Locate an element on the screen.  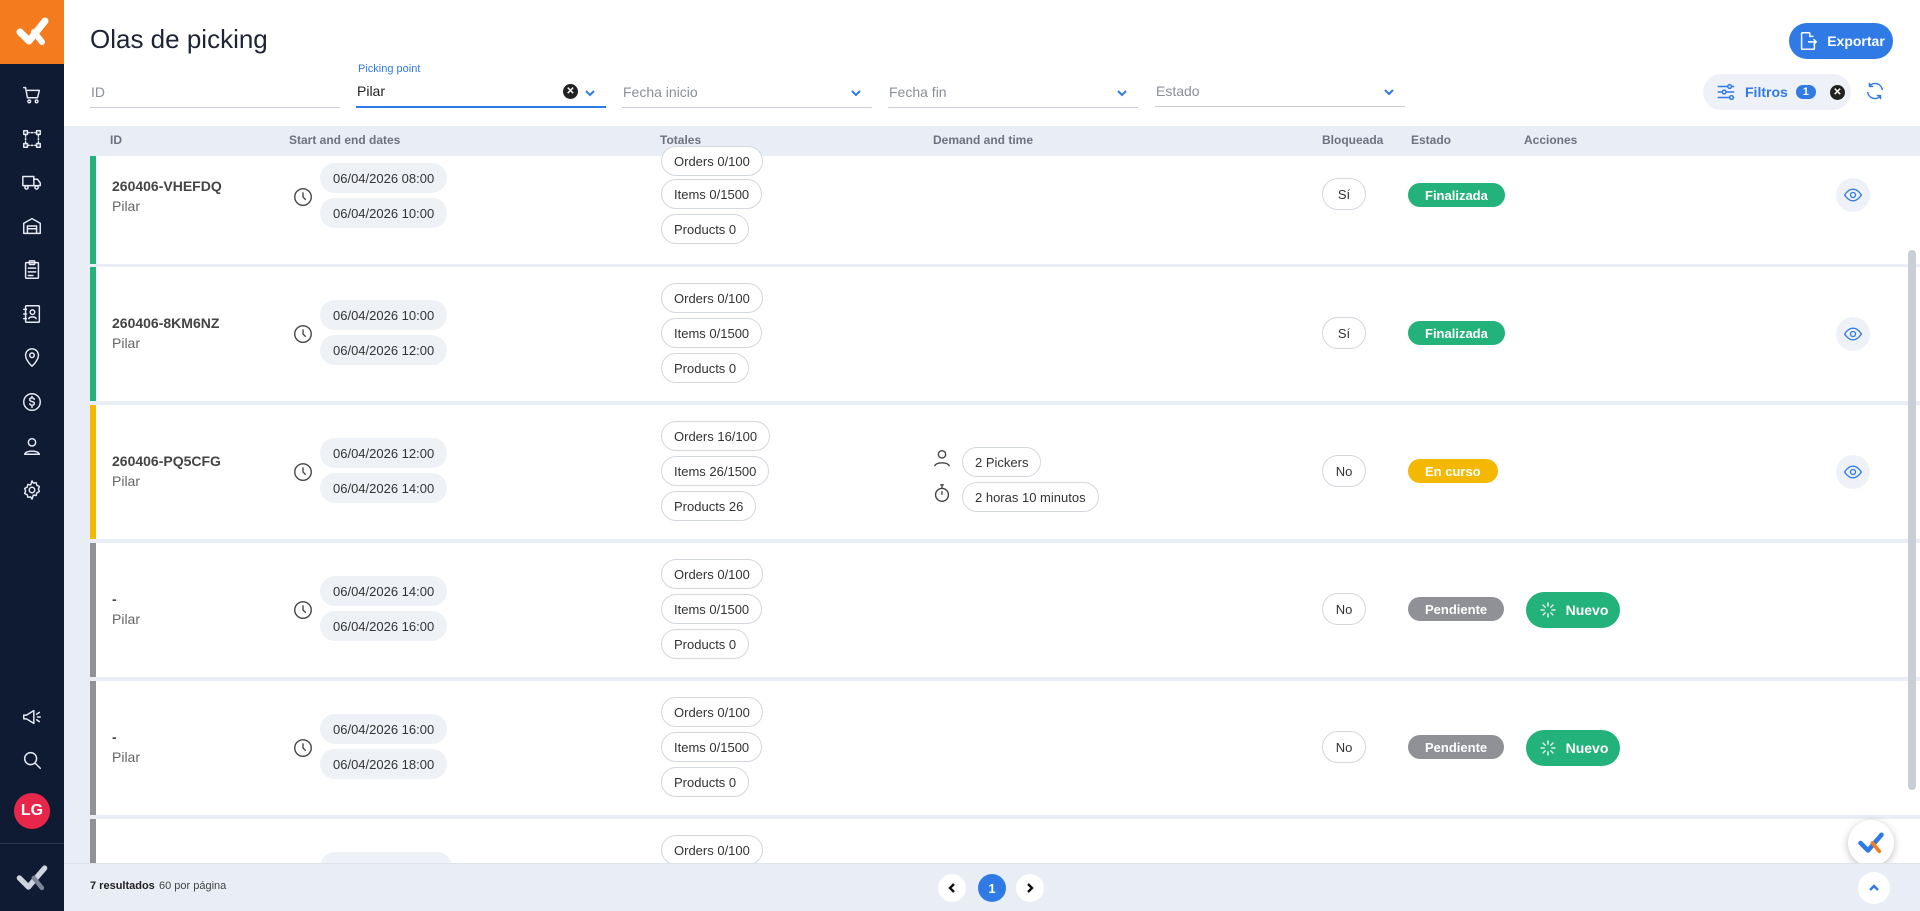
filtros-label: Filtros is located at coordinates (1766, 92).